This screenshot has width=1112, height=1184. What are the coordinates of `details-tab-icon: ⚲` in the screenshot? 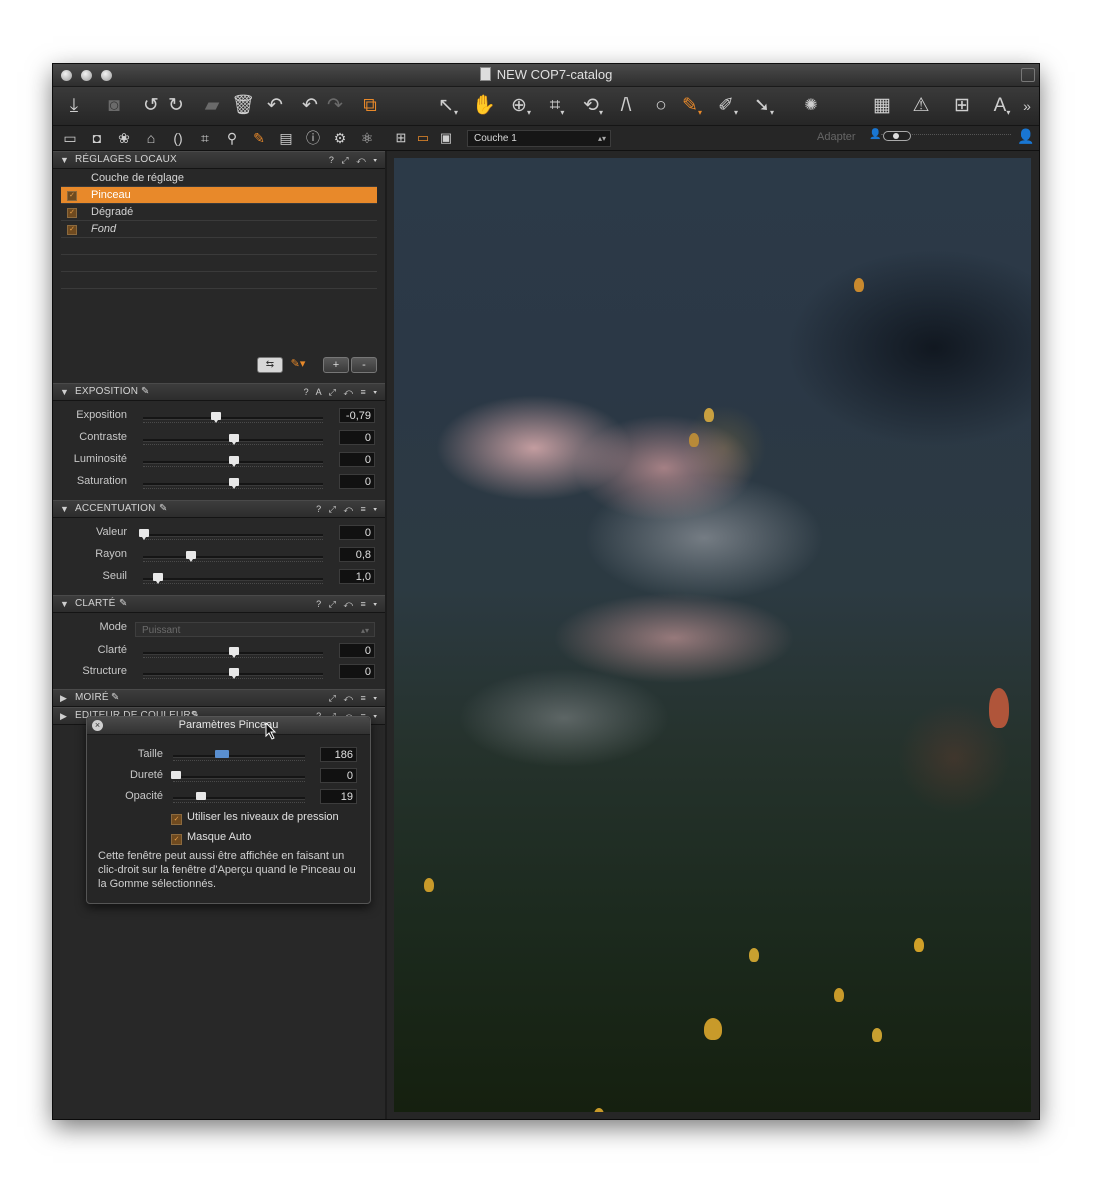 It's located at (232, 138).